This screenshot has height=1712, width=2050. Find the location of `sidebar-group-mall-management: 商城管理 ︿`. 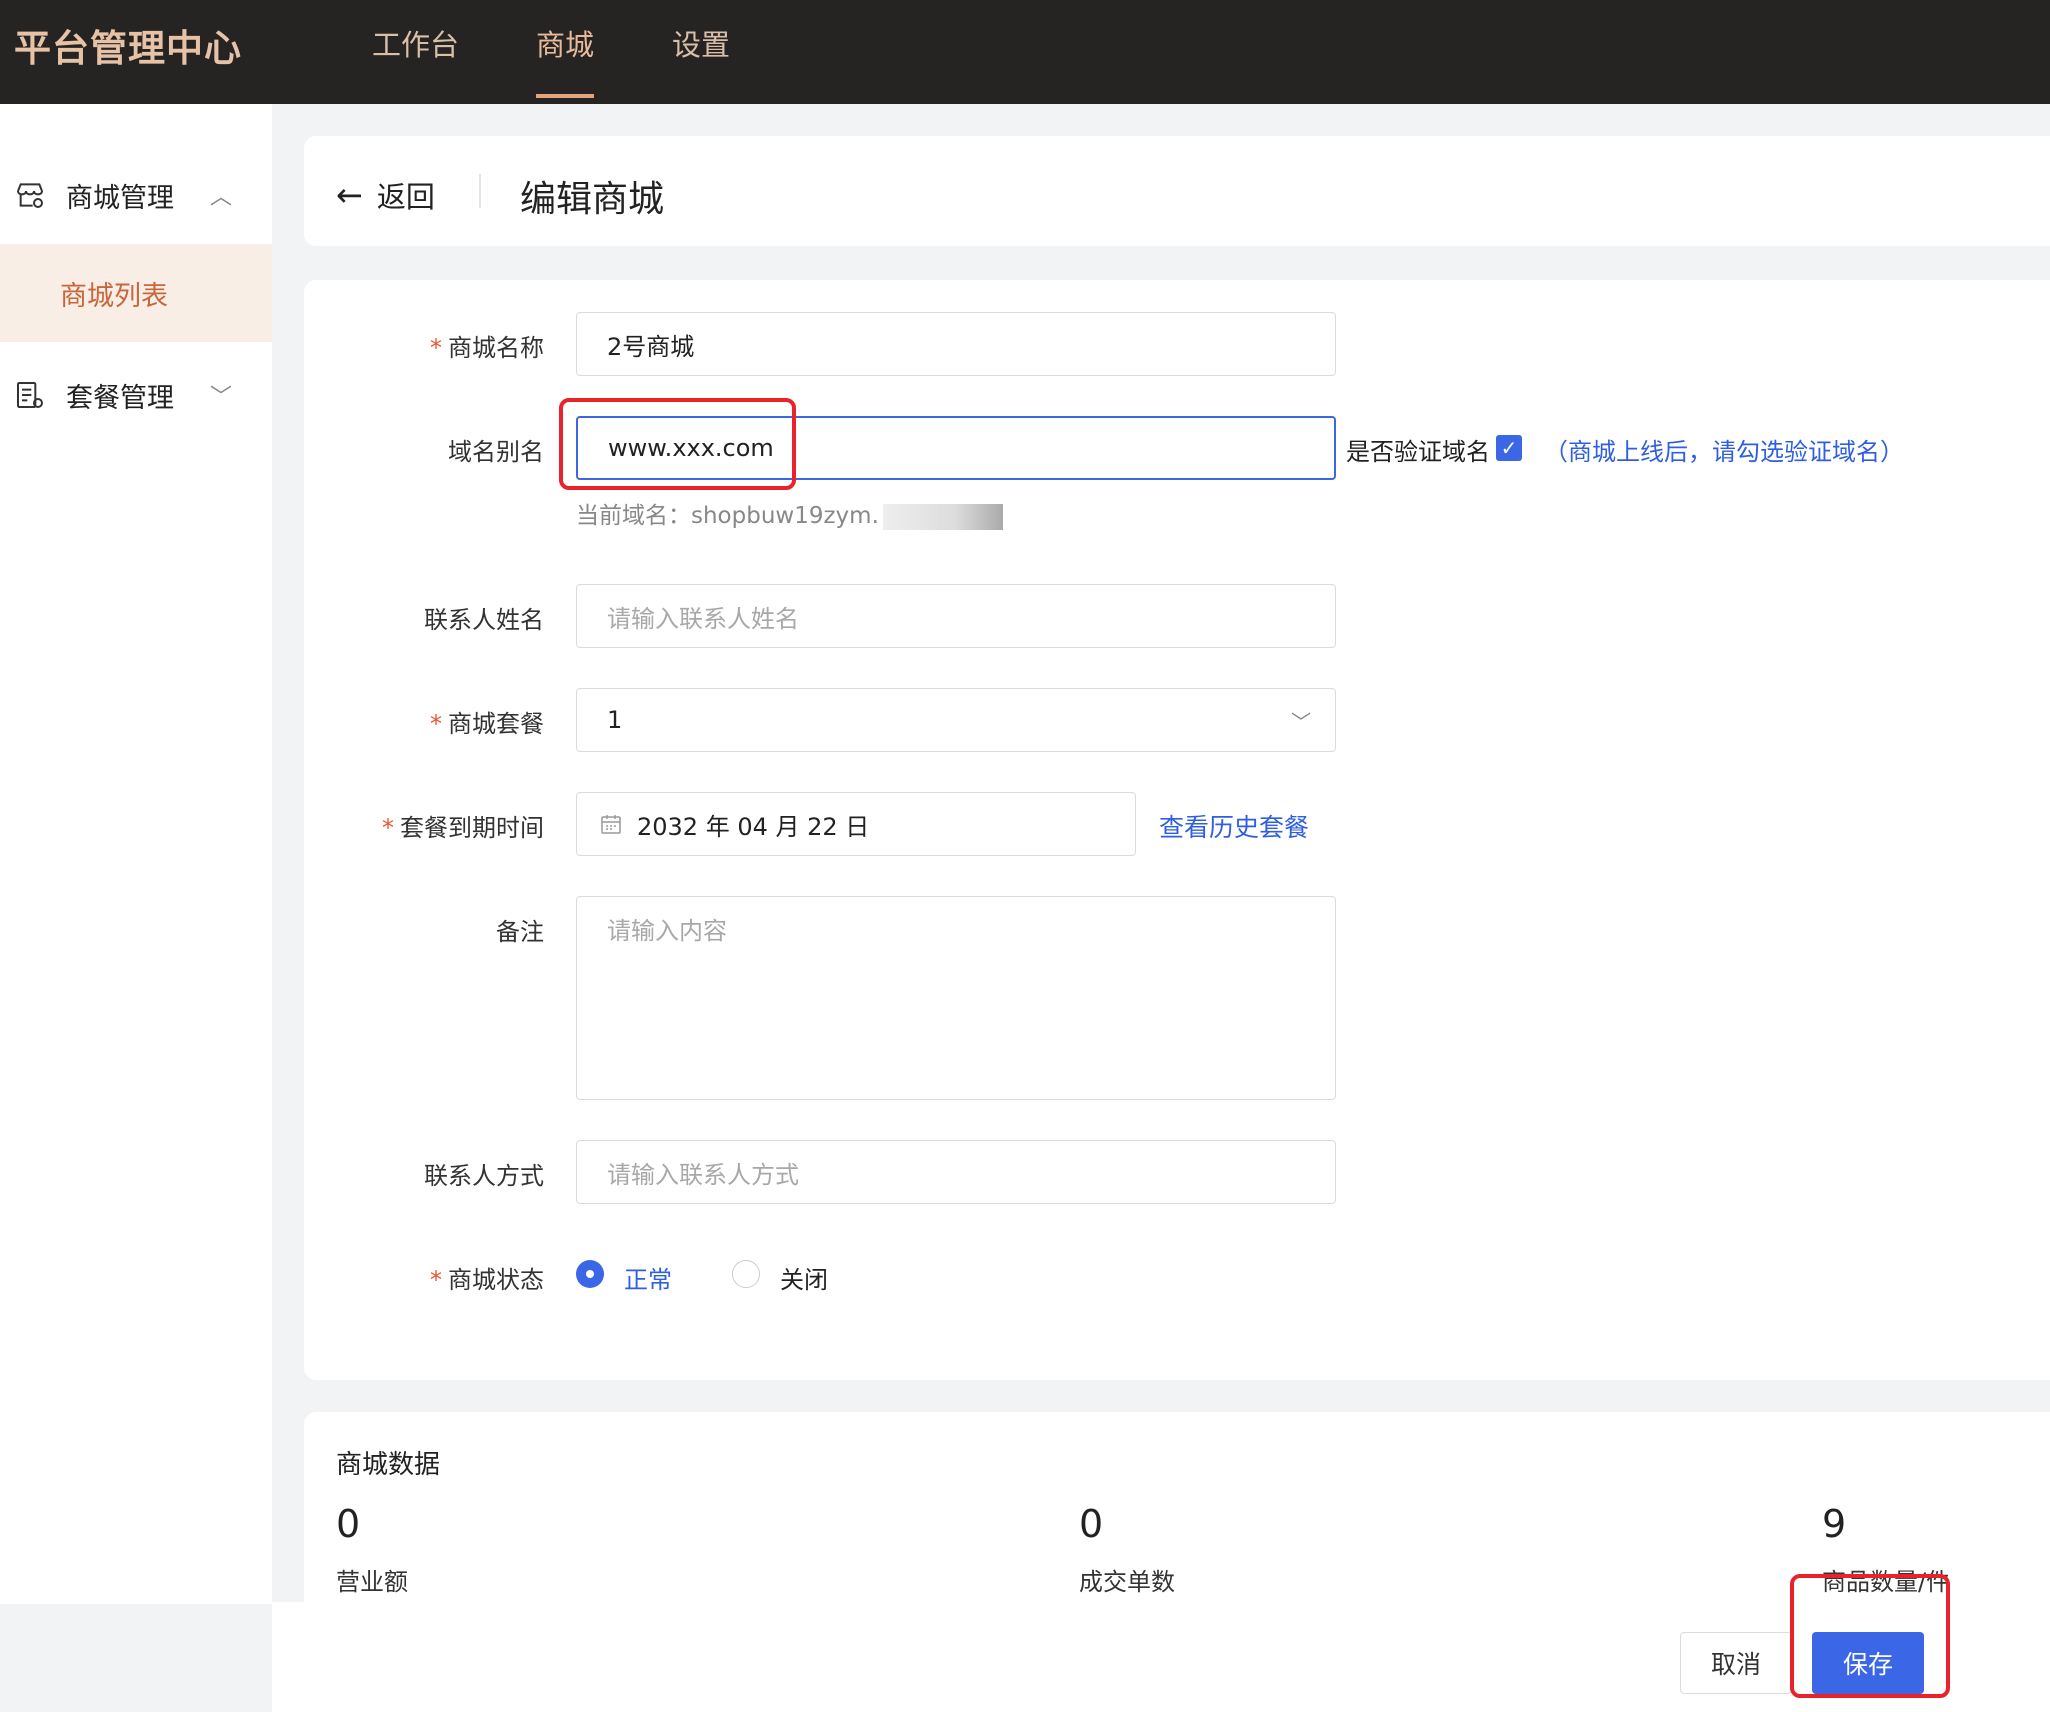

sidebar-group-mall-management: 商城管理 ︿ is located at coordinates (136, 195).